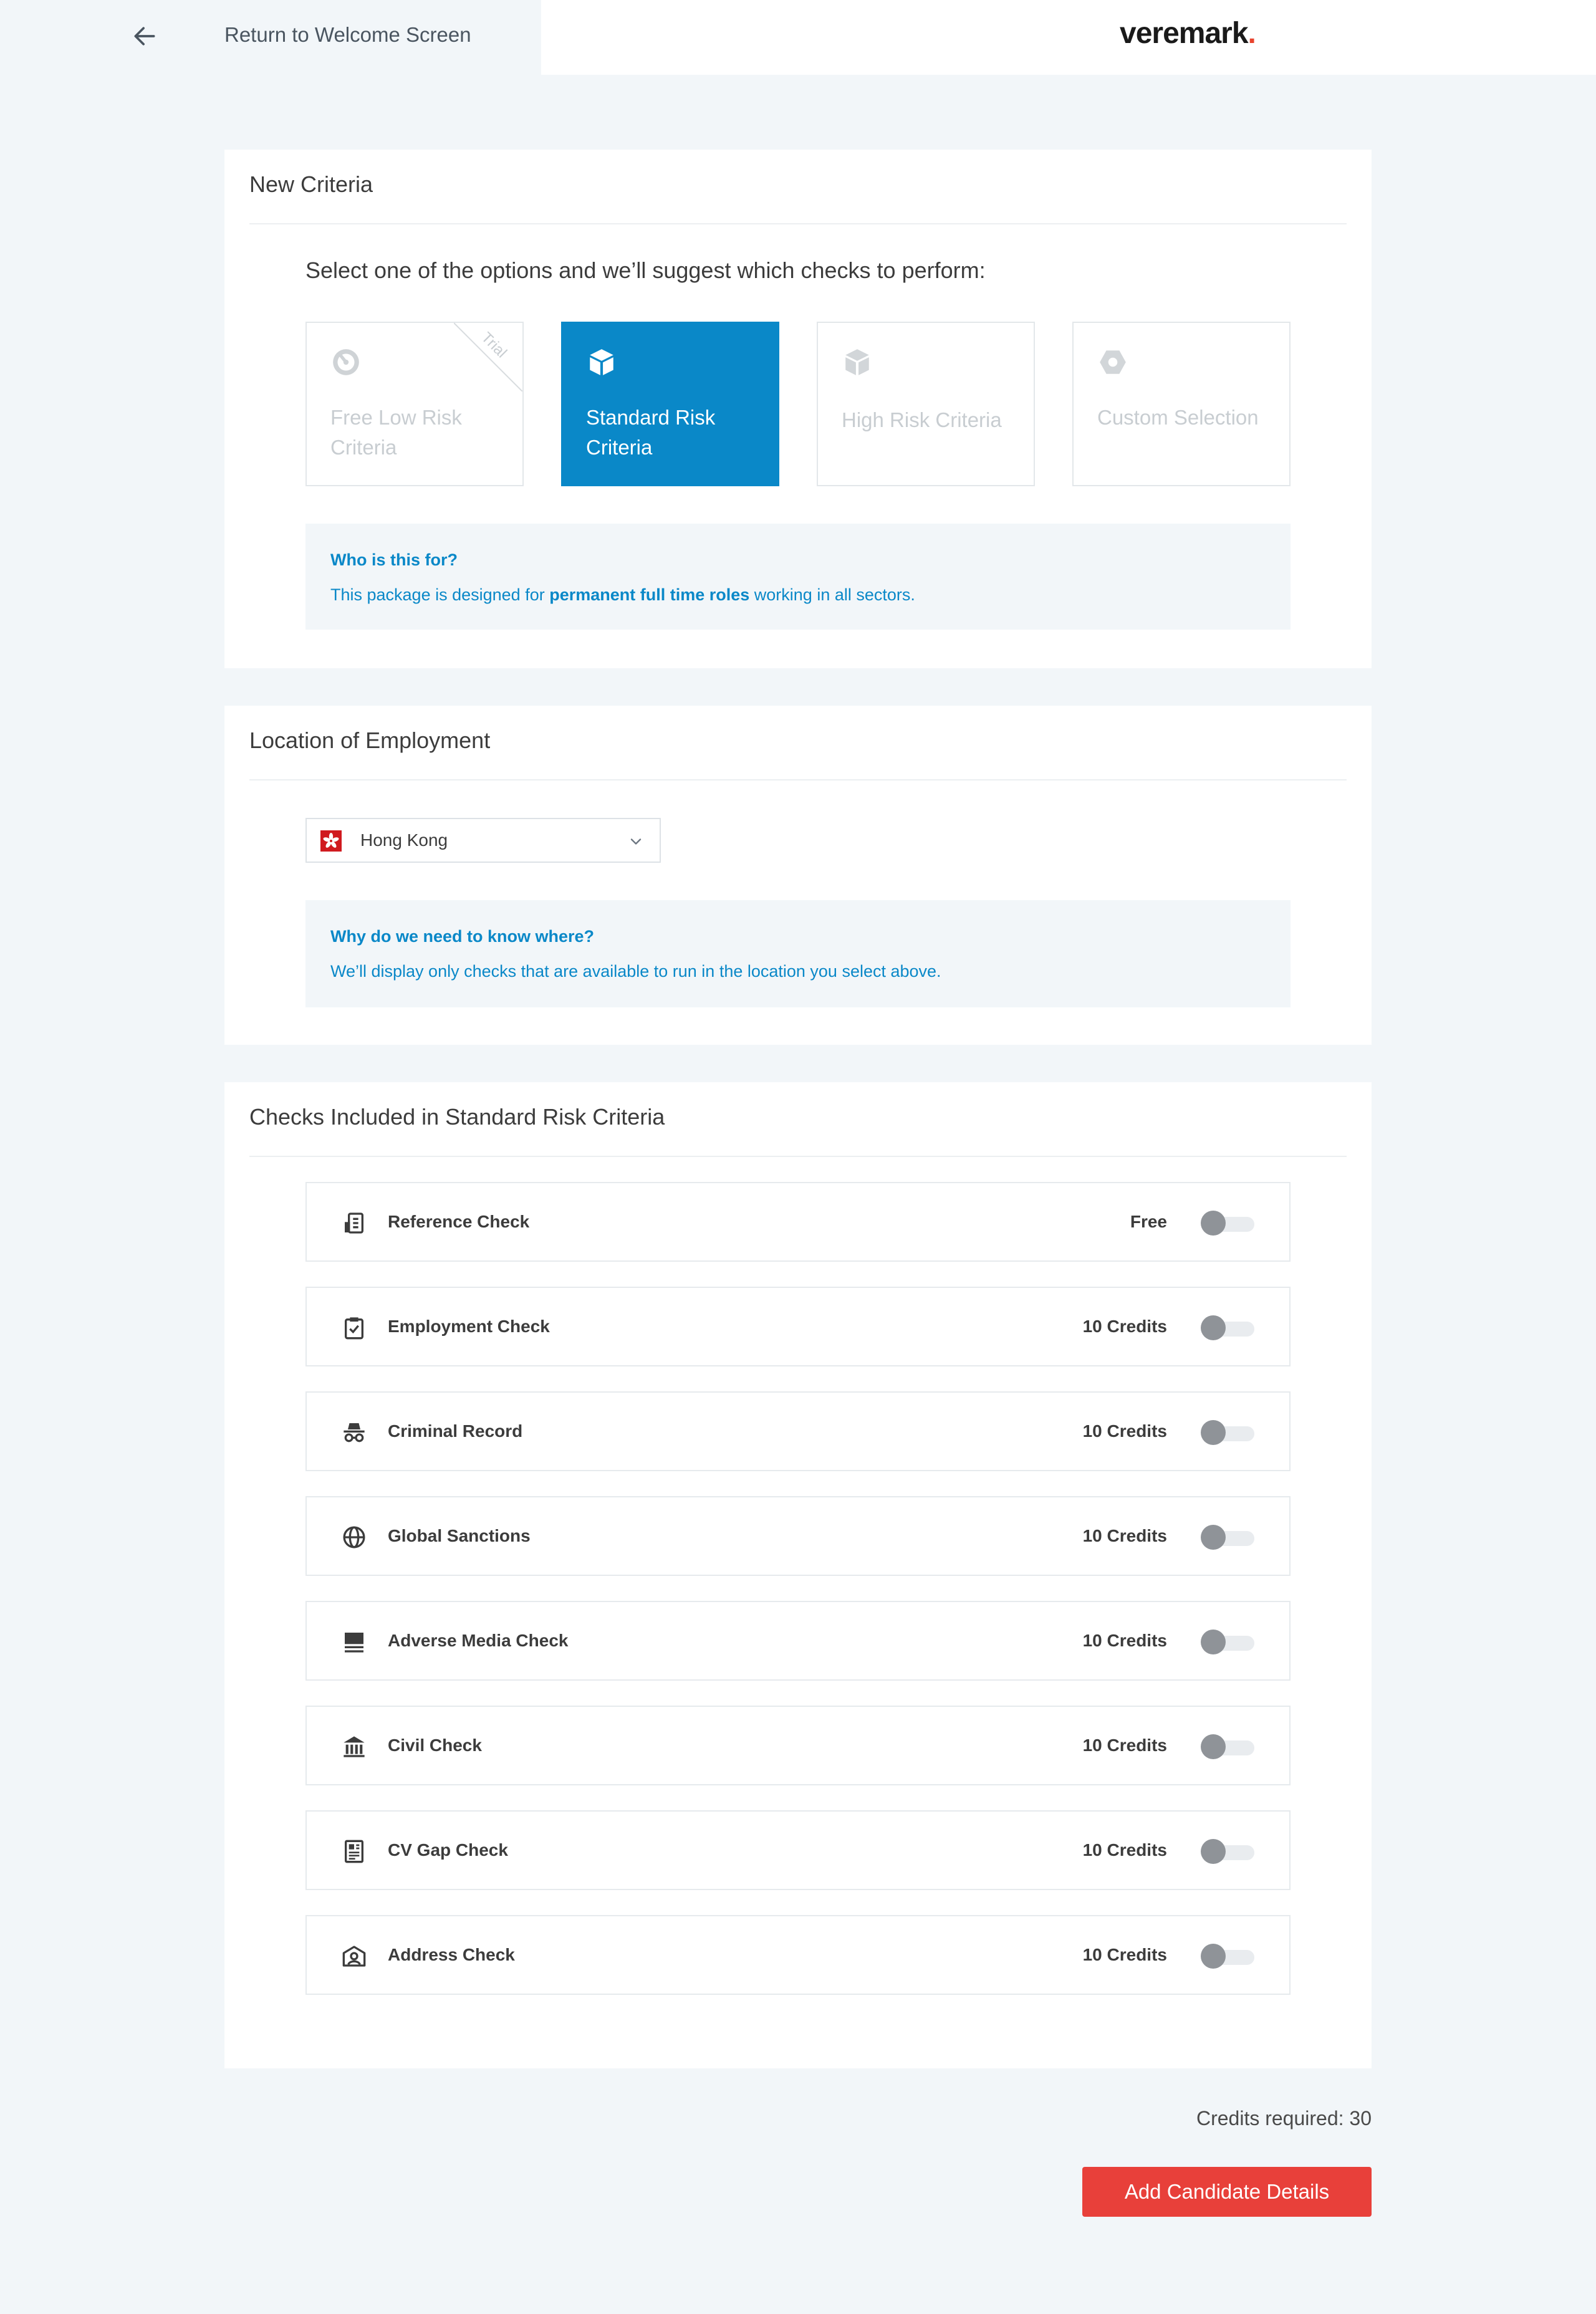  Describe the element at coordinates (1188, 33) in the screenshot. I see `brand-logo: veremark.` at that location.